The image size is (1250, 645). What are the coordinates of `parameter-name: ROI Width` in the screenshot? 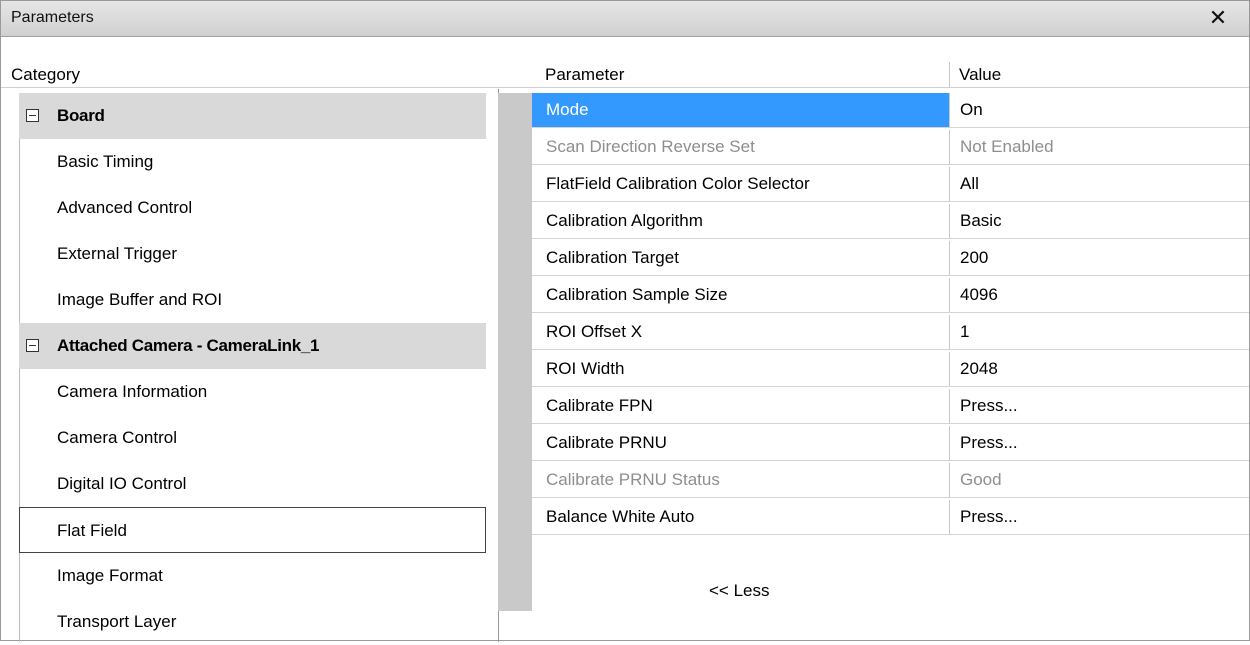 It's located at (741, 369).